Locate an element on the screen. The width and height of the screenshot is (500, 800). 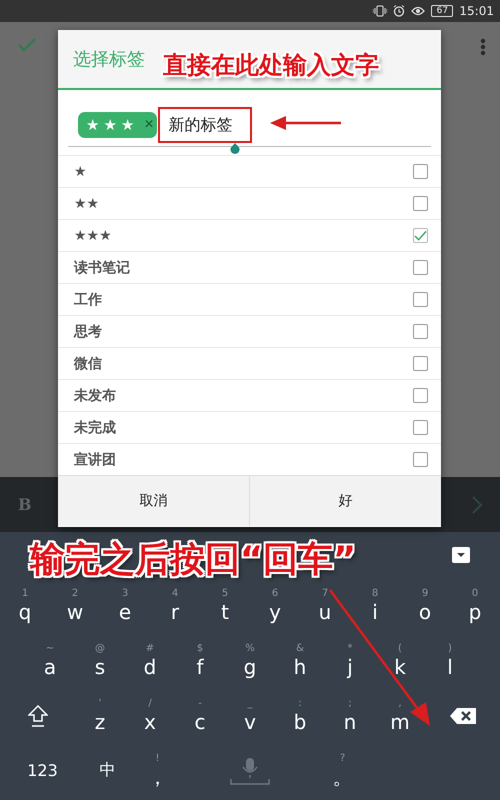
key: ( k is located at coordinates (400, 660).